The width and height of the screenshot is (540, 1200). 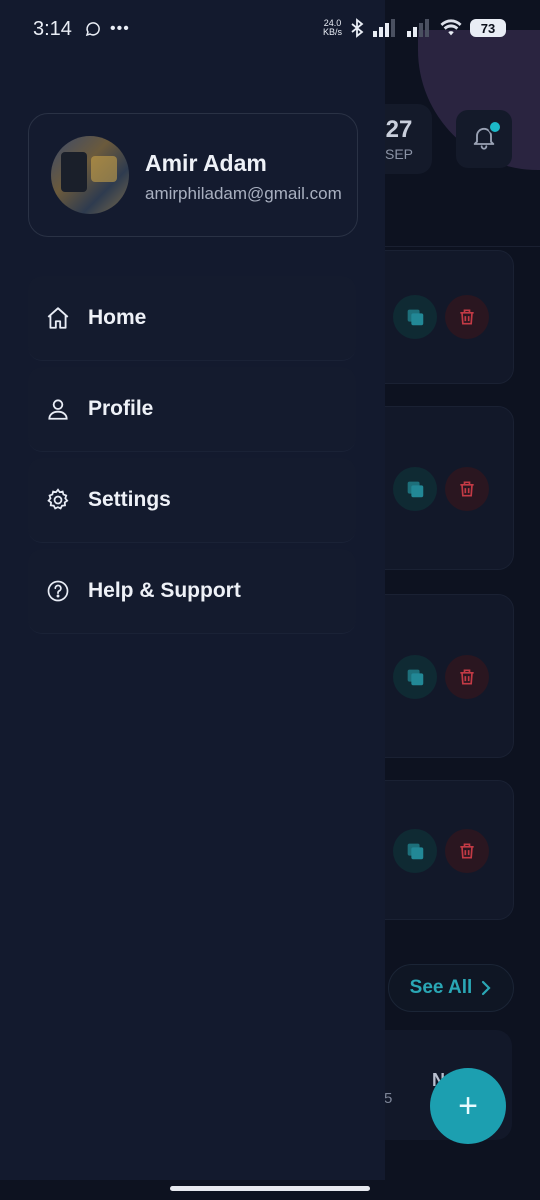 I want to click on see-all-label: See All, so click(x=441, y=987).